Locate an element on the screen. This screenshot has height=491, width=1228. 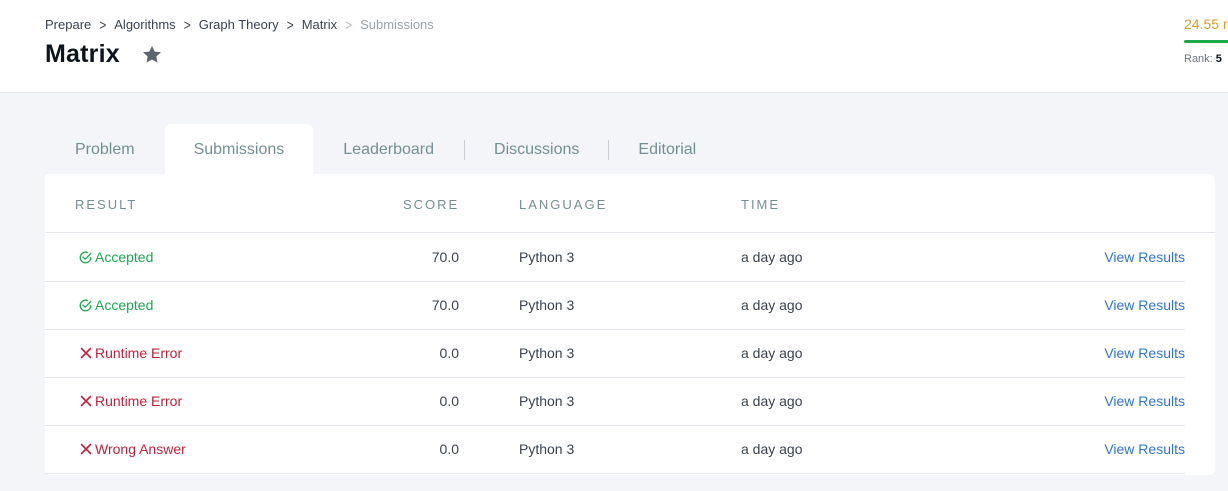
column-header-language: LANGUAGE is located at coordinates (563, 204).